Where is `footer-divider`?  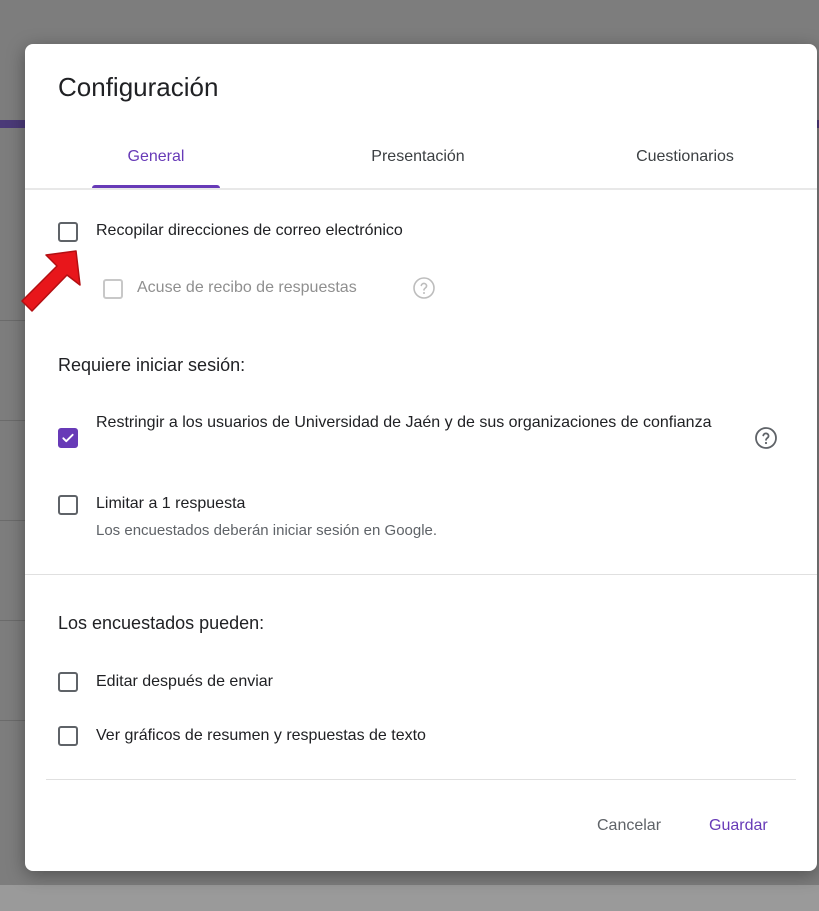
footer-divider is located at coordinates (421, 779).